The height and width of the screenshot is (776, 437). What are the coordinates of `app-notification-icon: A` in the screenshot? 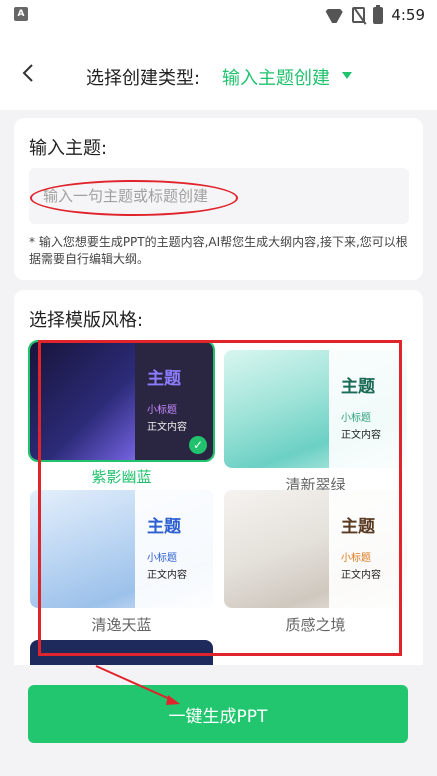 It's located at (21, 14).